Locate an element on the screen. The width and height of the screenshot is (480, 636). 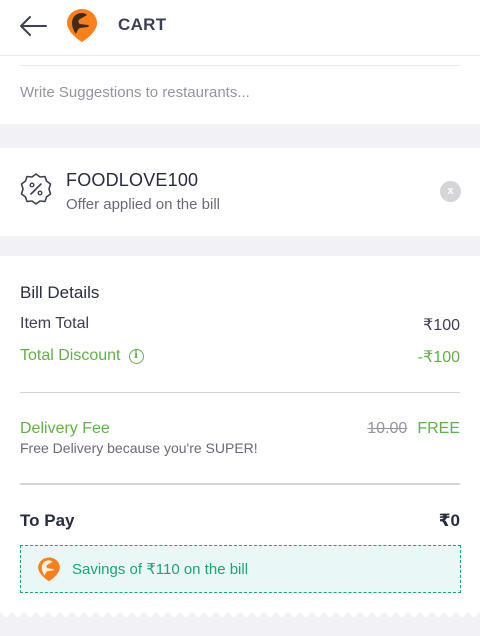
savings-text: Savings of ₹110 on the bill is located at coordinates (160, 569).